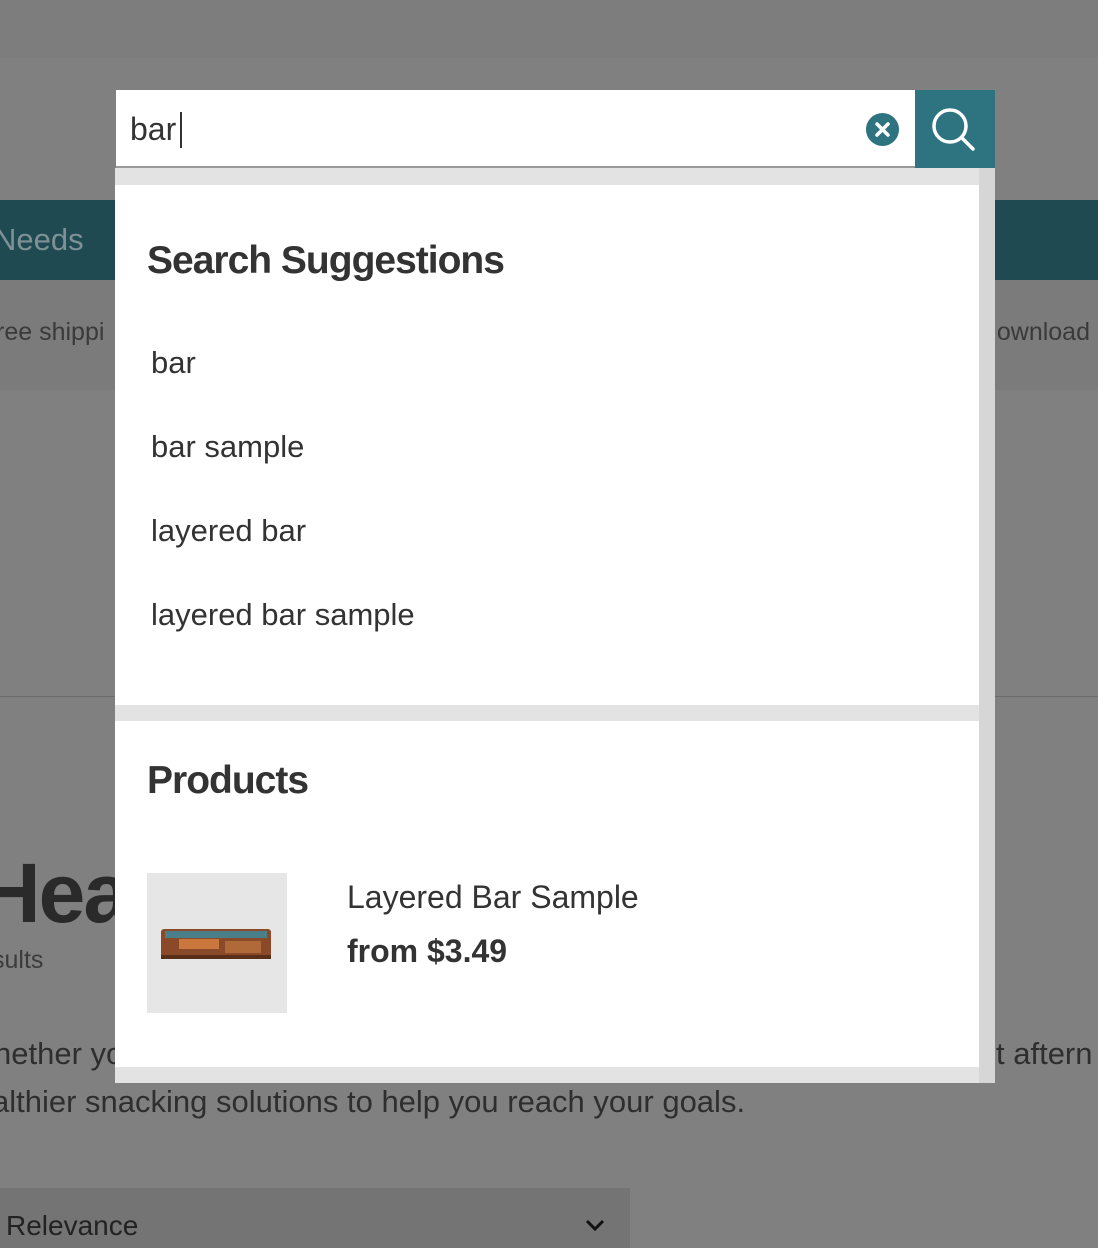 The width and height of the screenshot is (1098, 1248). I want to click on app-download-banner: ownload, so click(1043, 332).